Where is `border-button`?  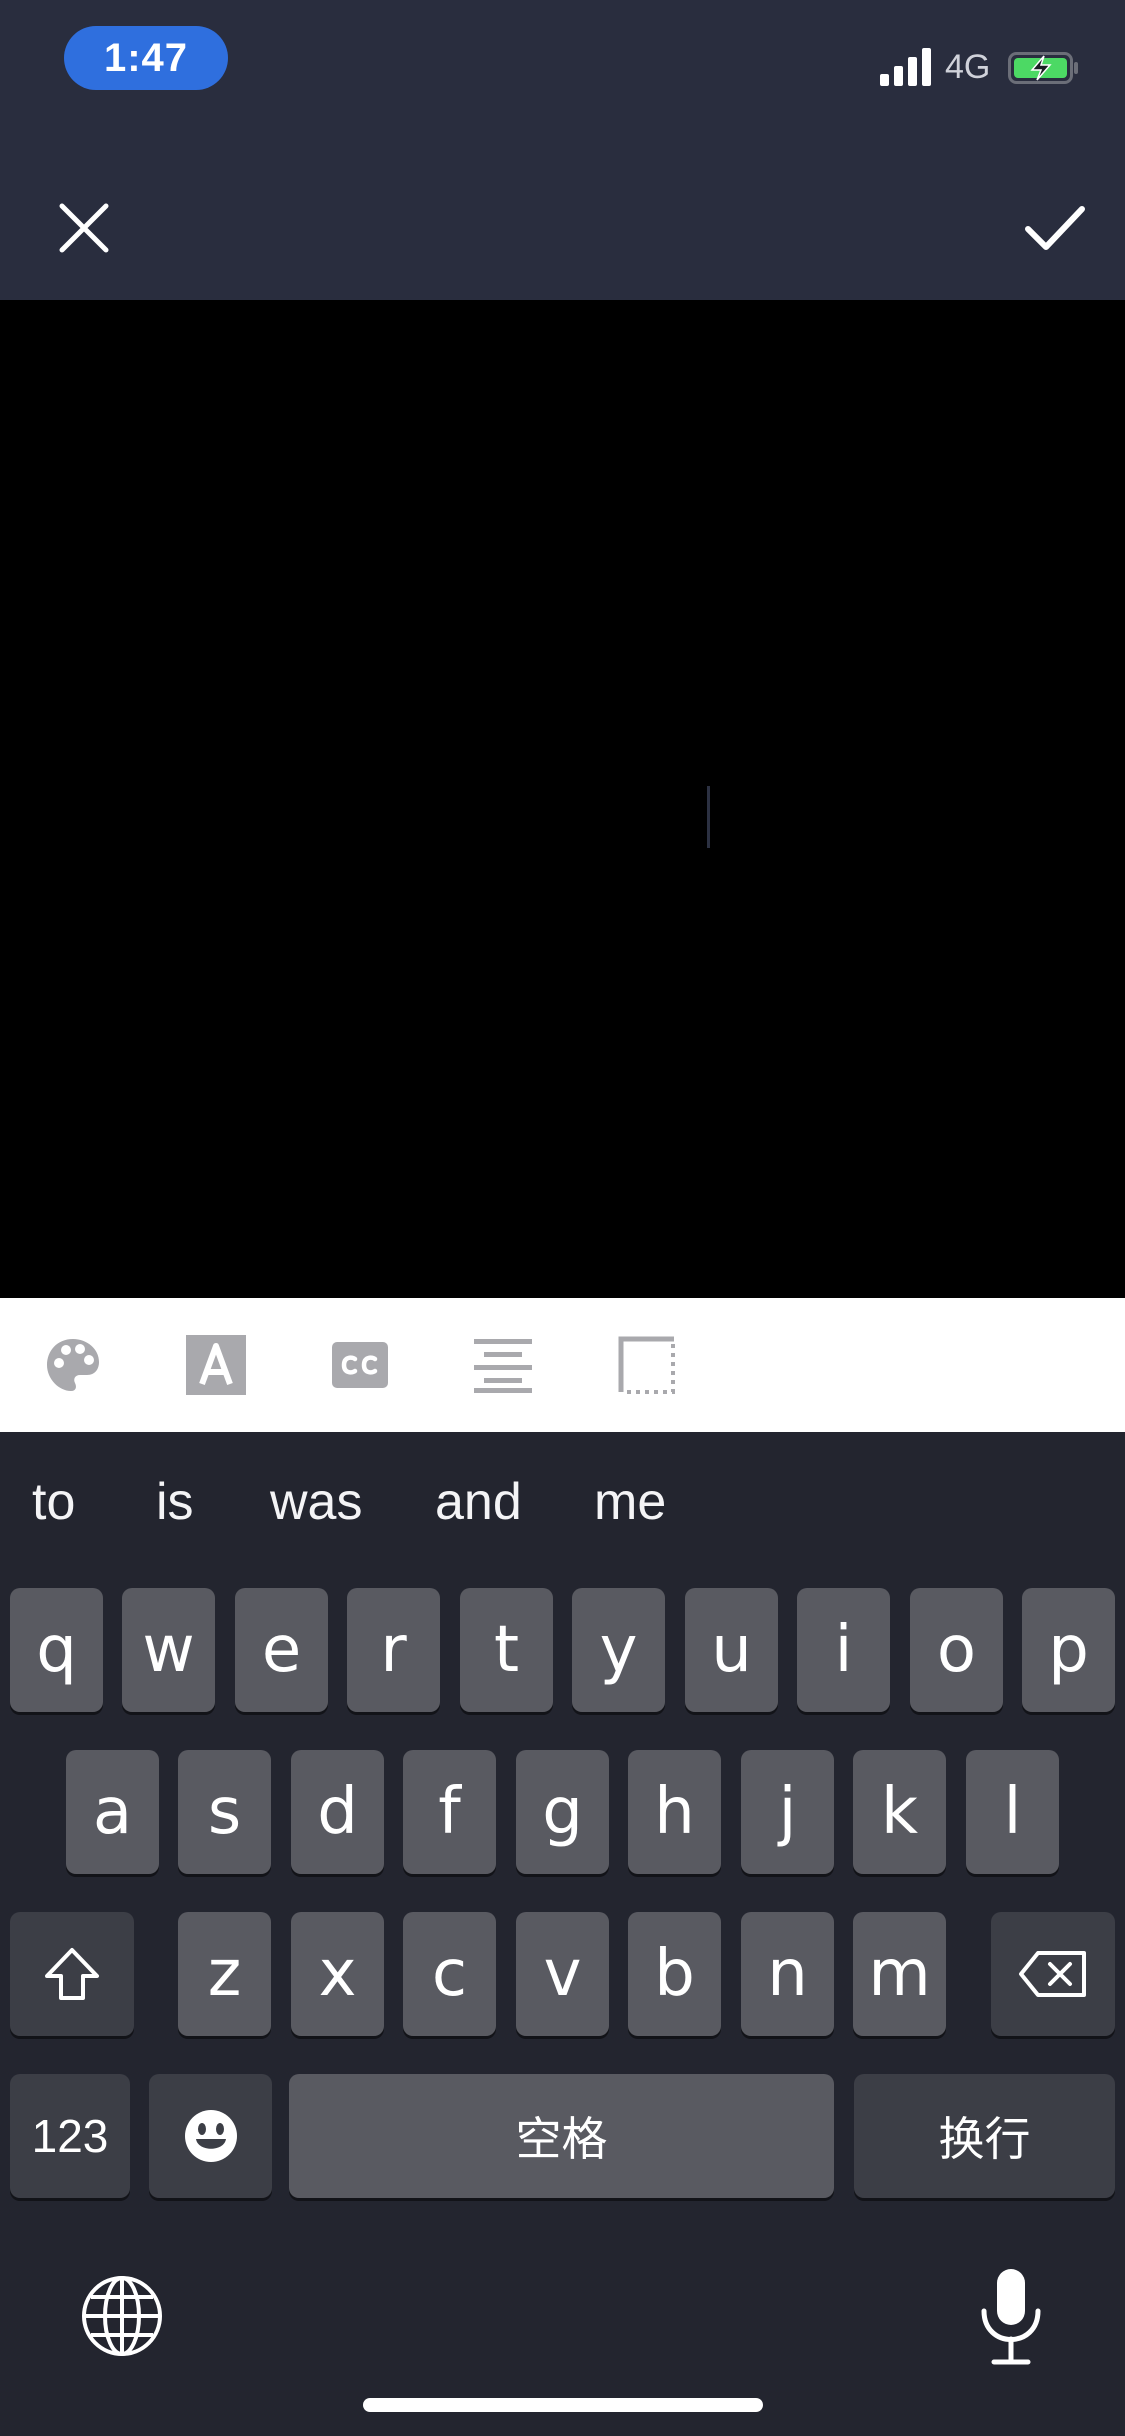
border-button is located at coordinates (647, 1365).